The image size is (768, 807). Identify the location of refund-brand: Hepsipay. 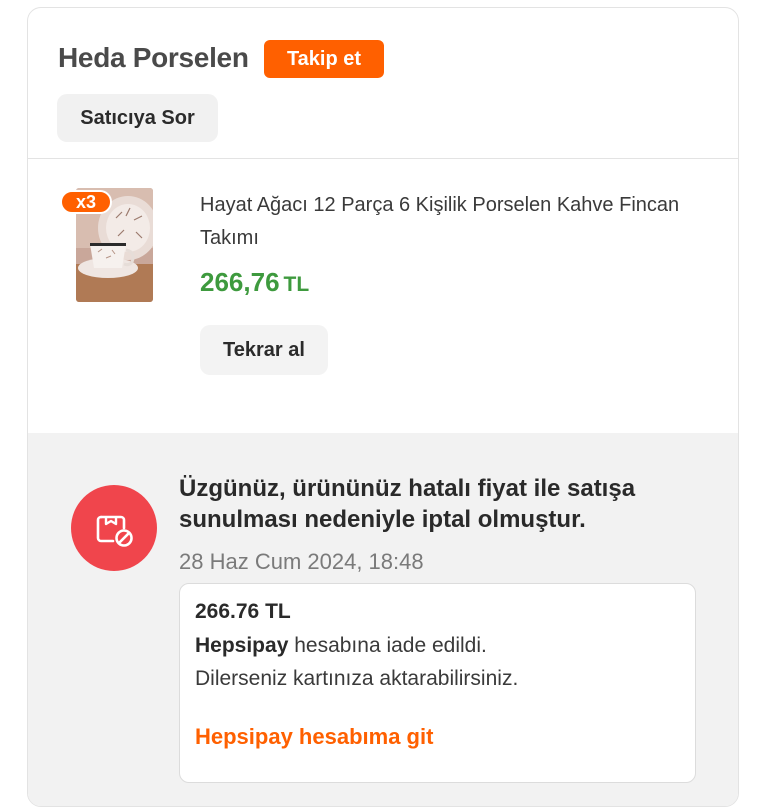
(242, 645).